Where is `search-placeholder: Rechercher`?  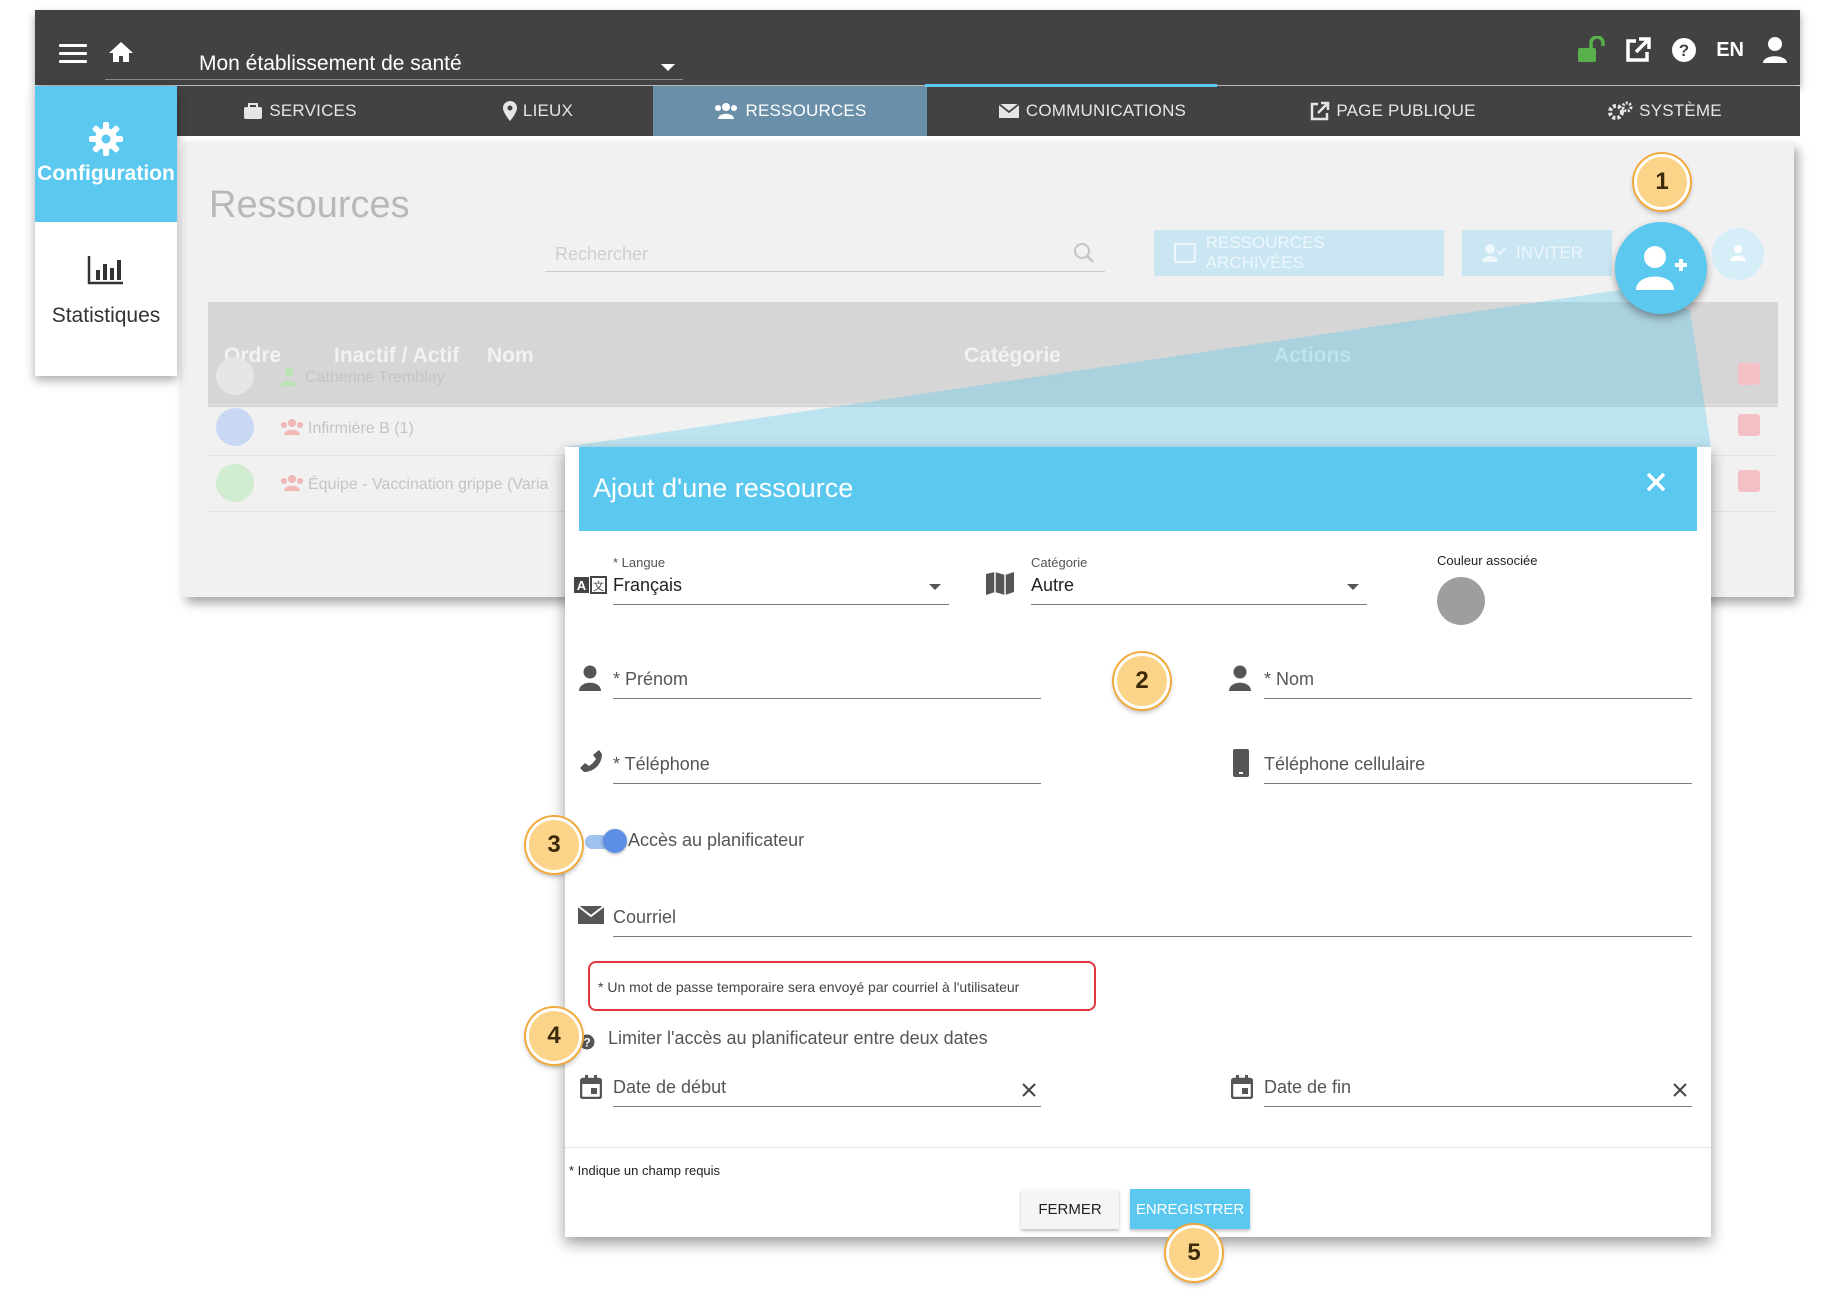
search-placeholder: Rechercher is located at coordinates (602, 254).